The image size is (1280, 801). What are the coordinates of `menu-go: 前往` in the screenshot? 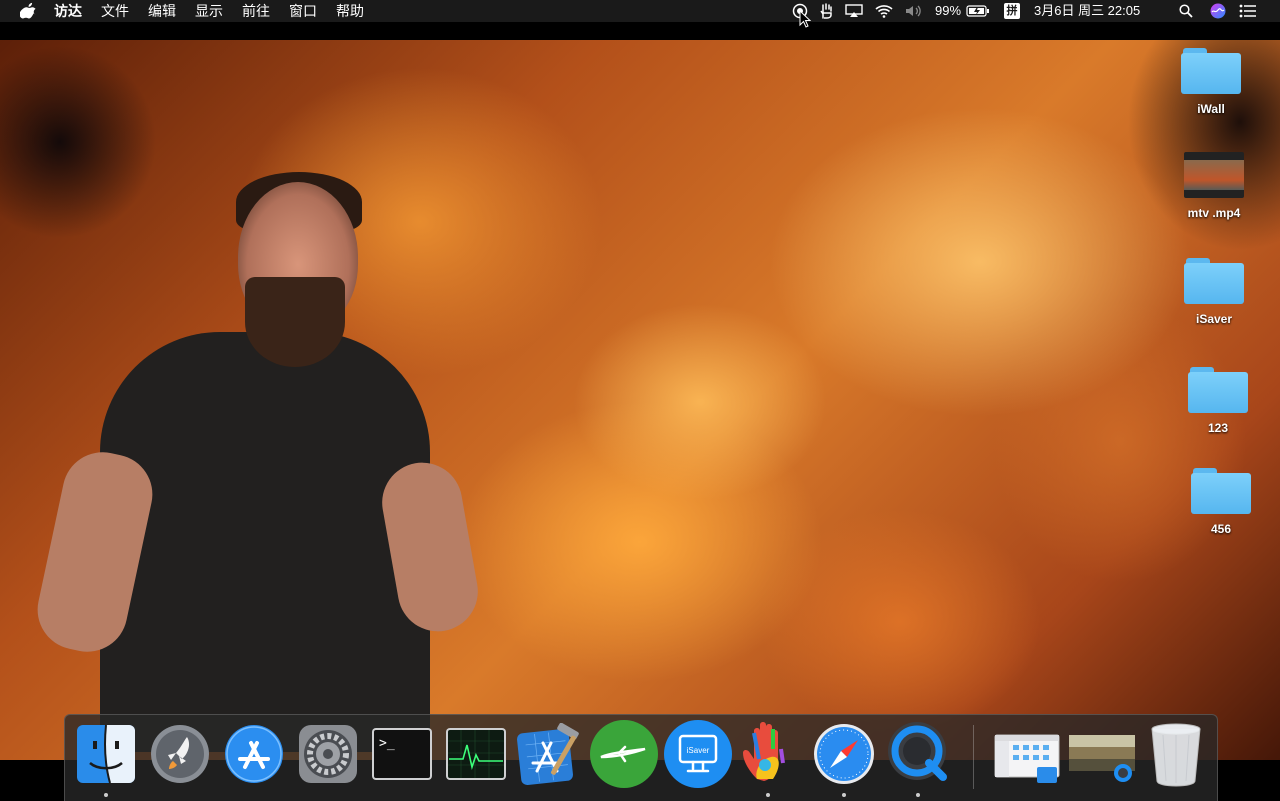 It's located at (256, 11).